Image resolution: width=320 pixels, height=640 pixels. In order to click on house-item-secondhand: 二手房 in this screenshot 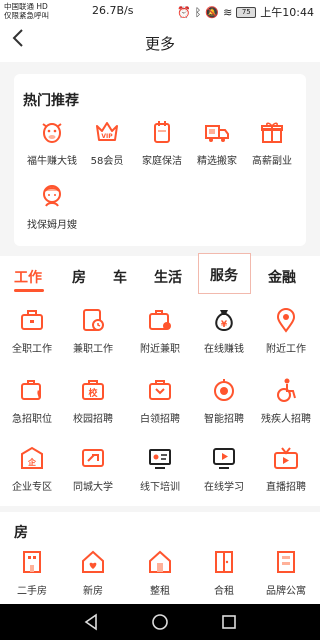, I will do `click(32, 572)`.